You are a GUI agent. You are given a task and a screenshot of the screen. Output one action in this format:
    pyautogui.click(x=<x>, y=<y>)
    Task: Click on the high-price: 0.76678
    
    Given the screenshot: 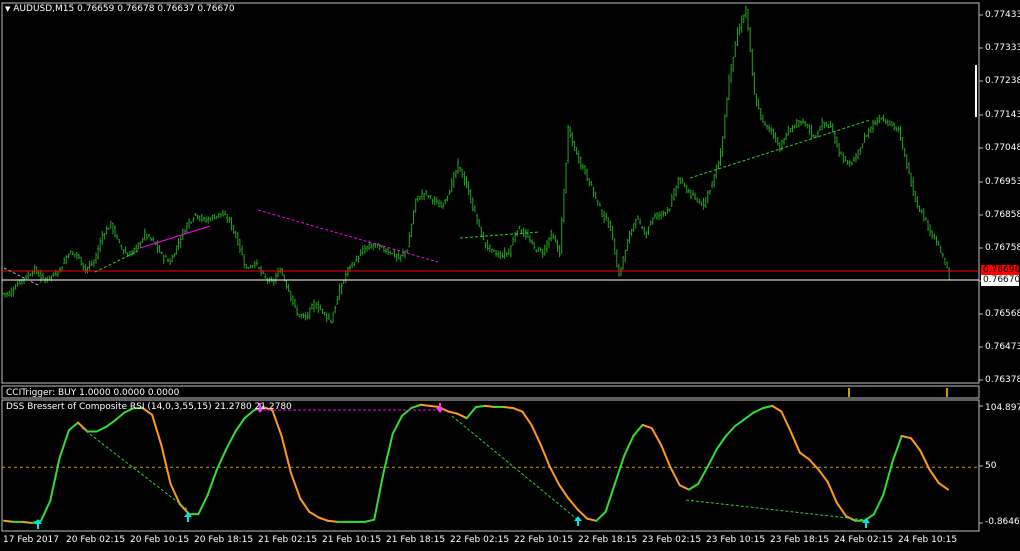 What is the action you would take?
    pyautogui.click(x=136, y=9)
    